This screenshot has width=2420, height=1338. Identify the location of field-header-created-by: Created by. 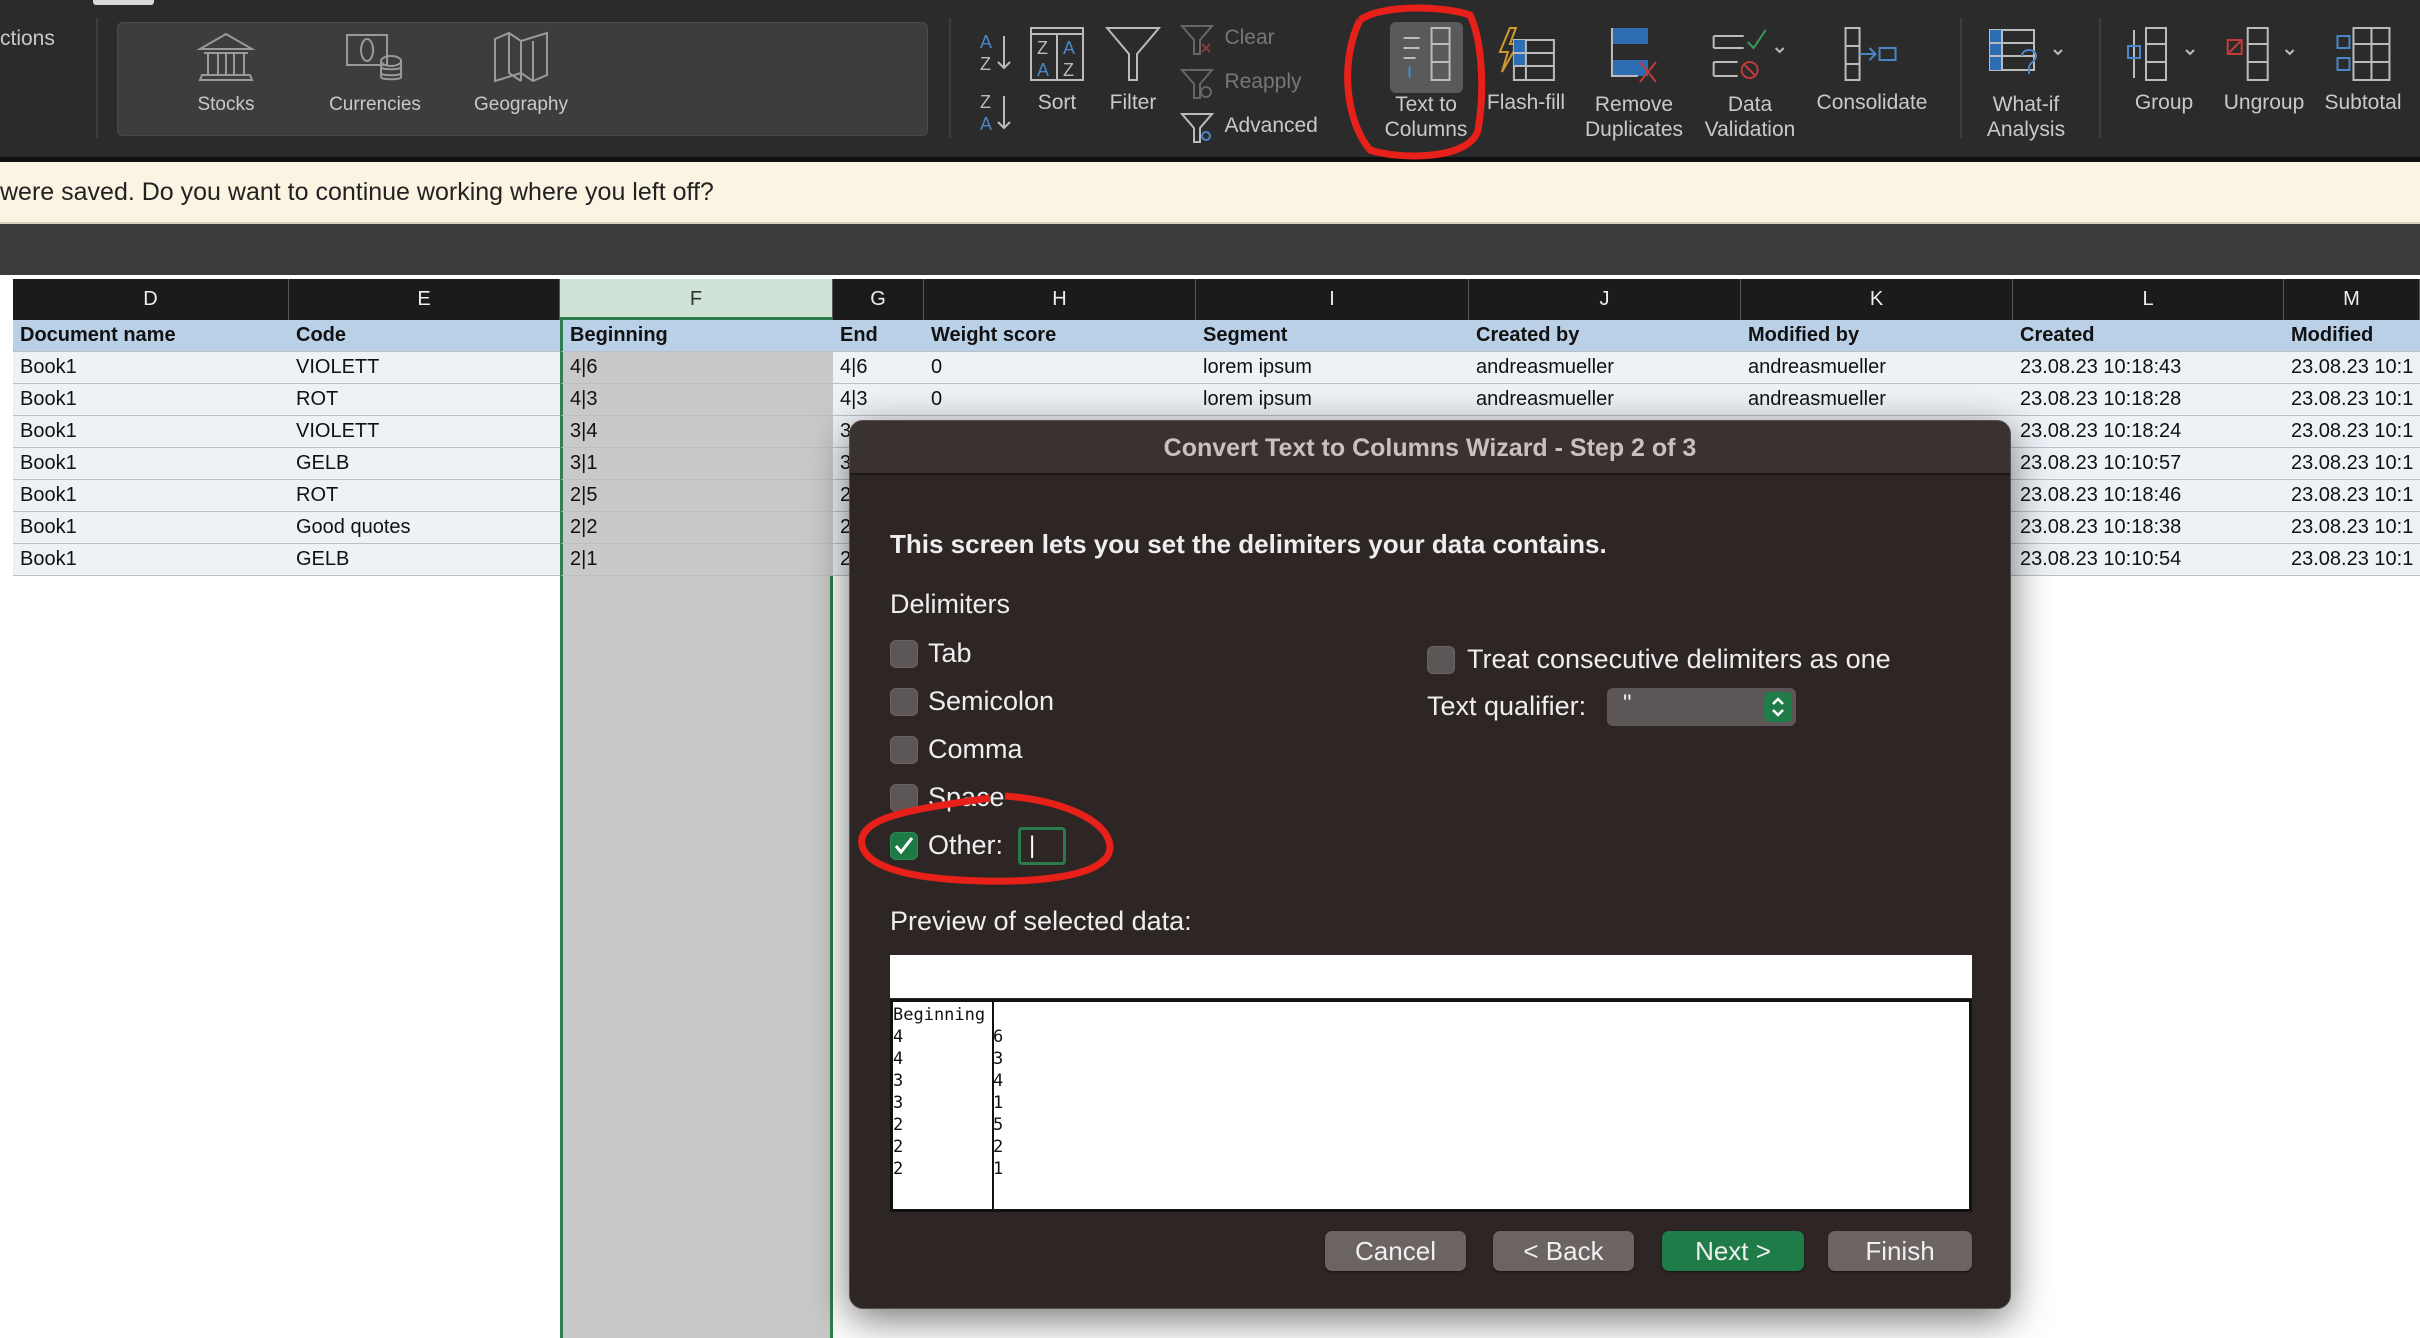
(1605, 336).